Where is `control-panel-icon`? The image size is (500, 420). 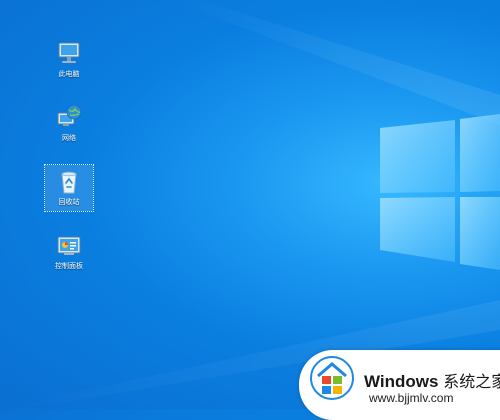 control-panel-icon is located at coordinates (69, 245).